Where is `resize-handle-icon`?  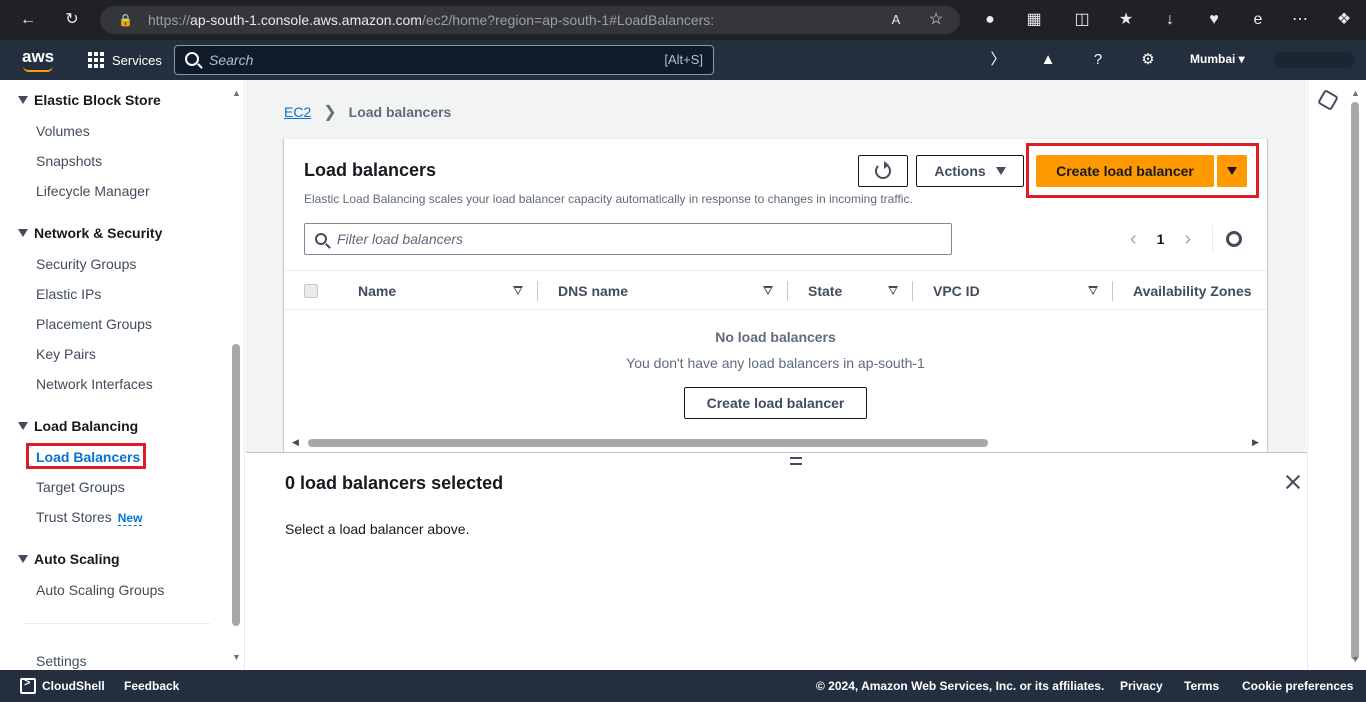 resize-handle-icon is located at coordinates (796, 461).